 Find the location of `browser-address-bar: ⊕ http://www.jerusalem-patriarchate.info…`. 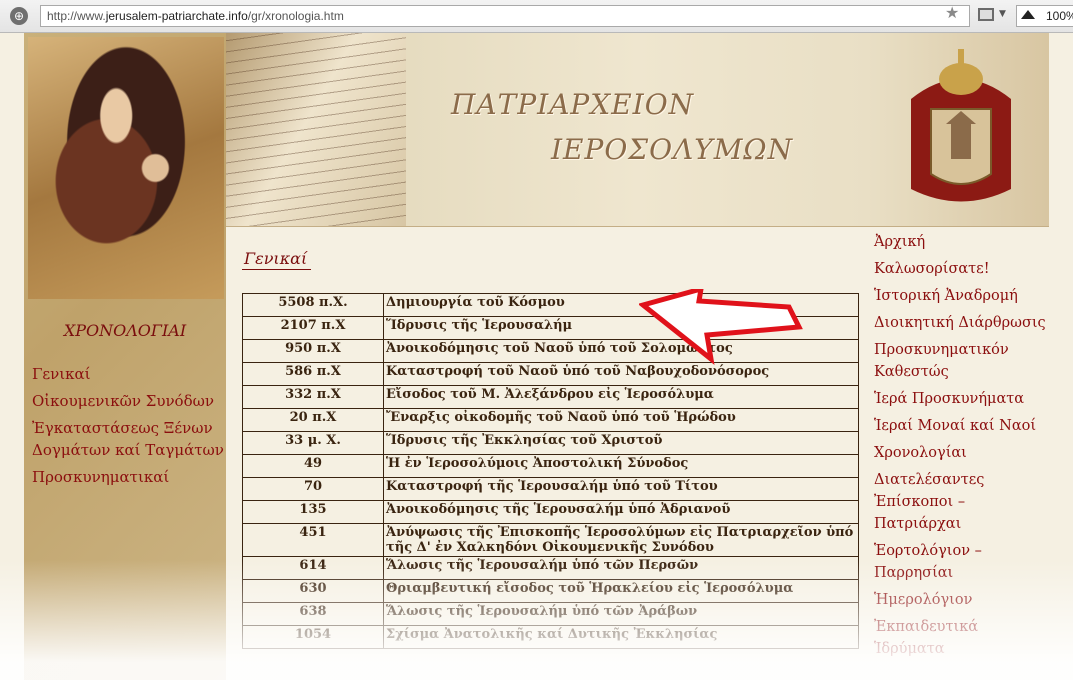

browser-address-bar: ⊕ http://www.jerusalem-patriarchate.info… is located at coordinates (536, 16).